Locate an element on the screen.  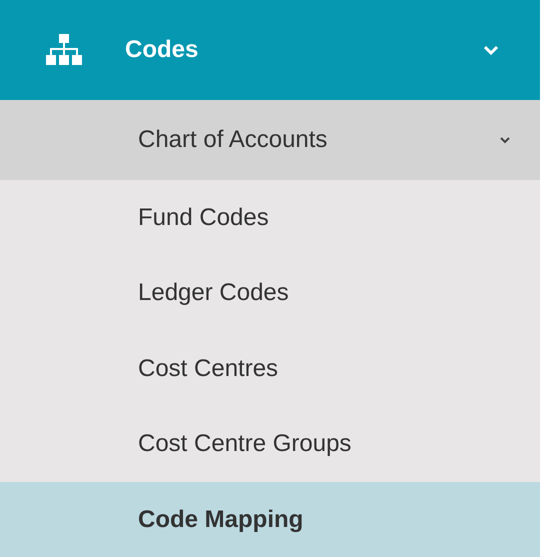
menu-item: Chart of Accounts is located at coordinates (270, 140).